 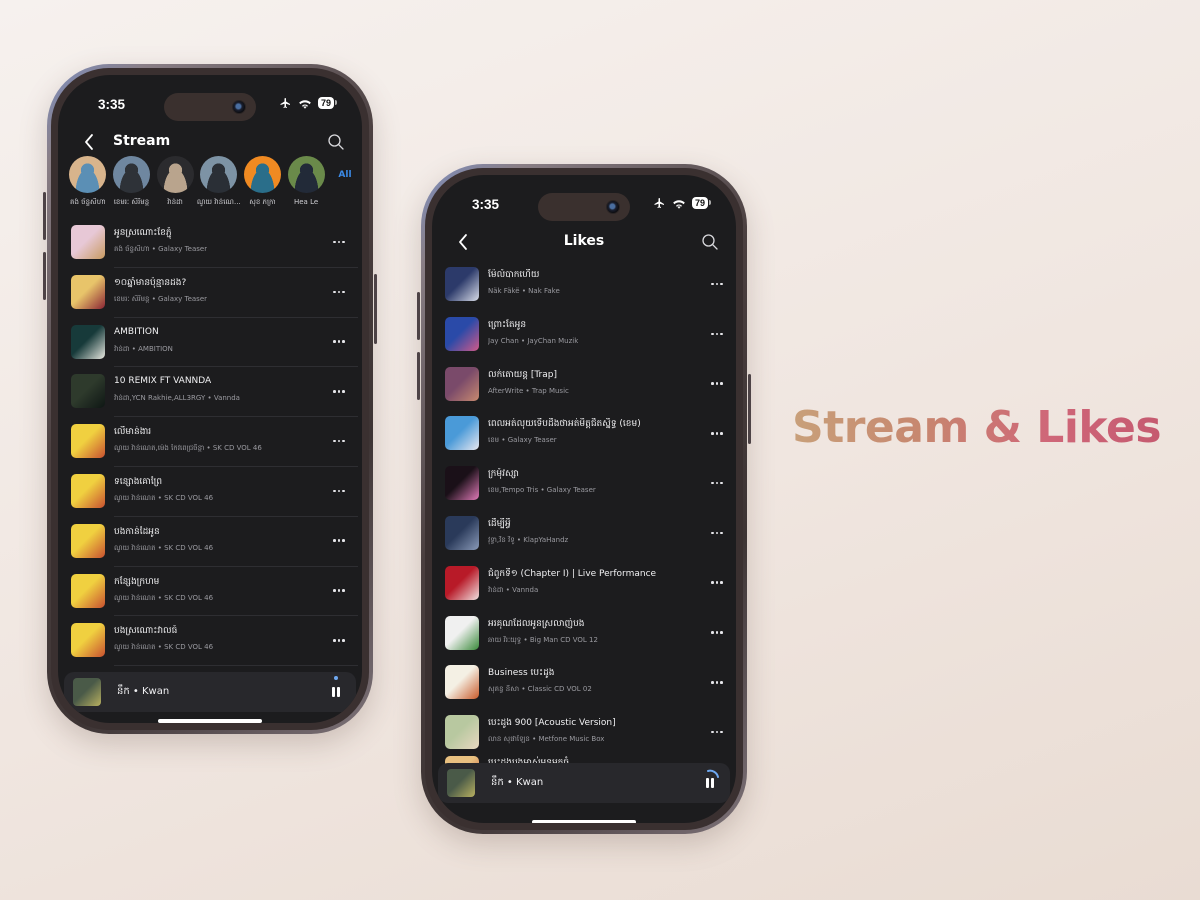 What do you see at coordinates (146, 631) in the screenshot?
I see `song-title: បងស្រណោះវាលធំ` at bounding box center [146, 631].